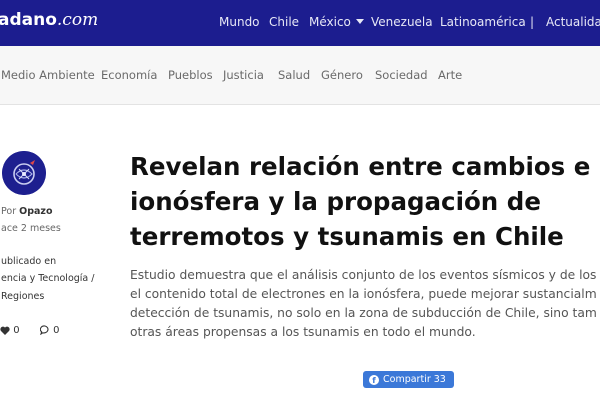 The width and height of the screenshot is (600, 400). I want to click on nav-item-mexico-label: México, so click(330, 22).